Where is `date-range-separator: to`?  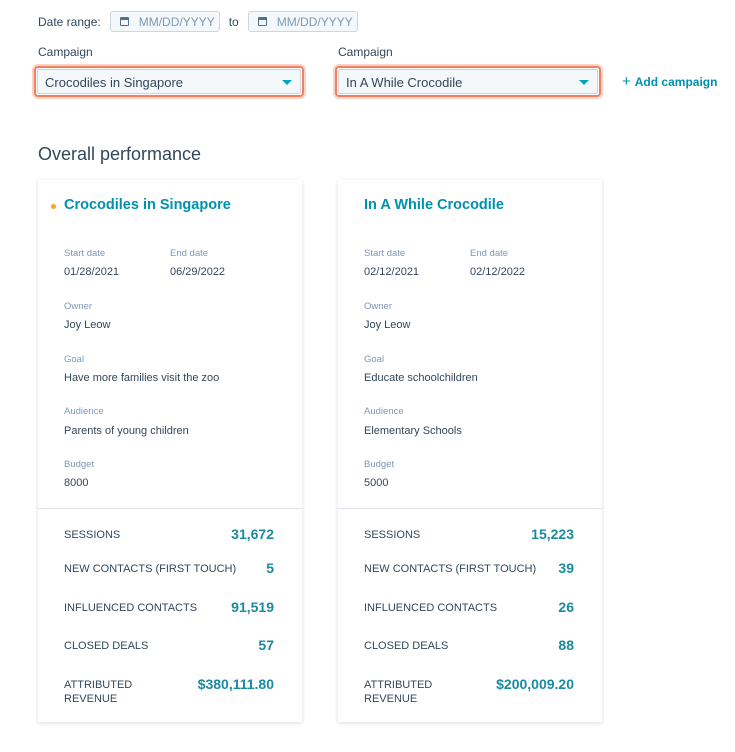
date-range-separator: to is located at coordinates (233, 21).